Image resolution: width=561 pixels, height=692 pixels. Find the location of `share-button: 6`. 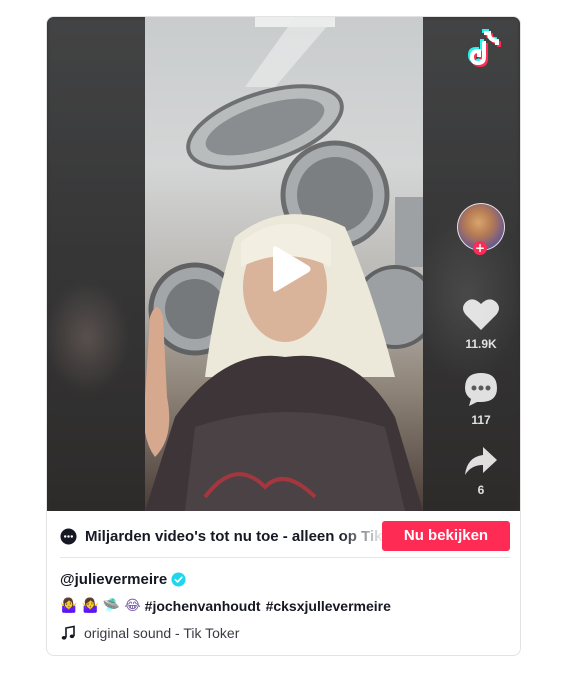

share-button: 6 is located at coordinates (481, 471).